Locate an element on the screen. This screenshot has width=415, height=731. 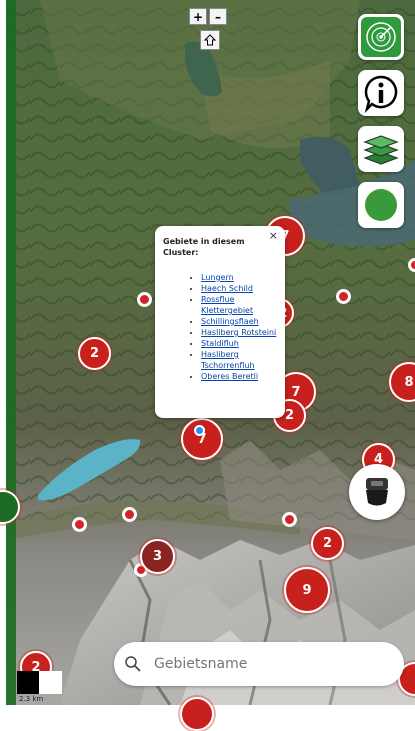
gps-device-icon is located at coordinates (377, 492).